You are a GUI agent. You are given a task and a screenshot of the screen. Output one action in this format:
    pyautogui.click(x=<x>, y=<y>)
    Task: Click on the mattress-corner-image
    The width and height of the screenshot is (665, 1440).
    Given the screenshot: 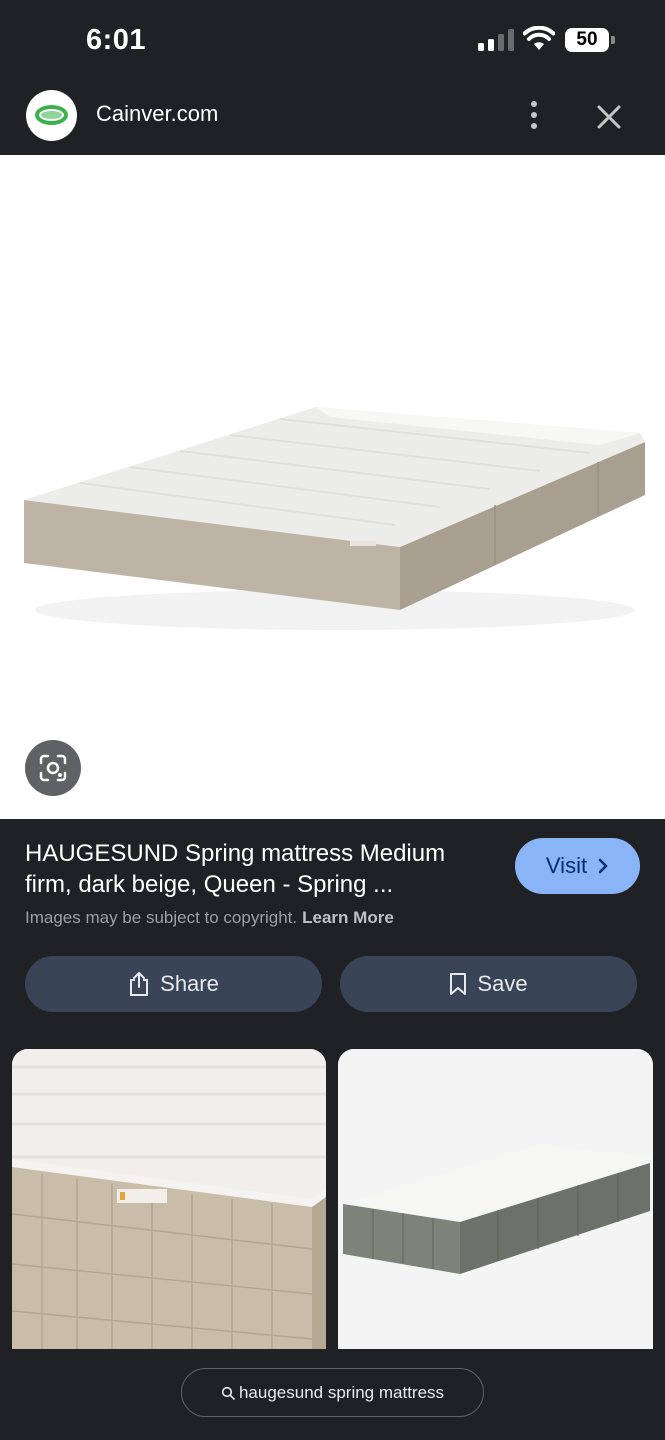 What is the action you would take?
    pyautogui.click(x=169, y=1199)
    